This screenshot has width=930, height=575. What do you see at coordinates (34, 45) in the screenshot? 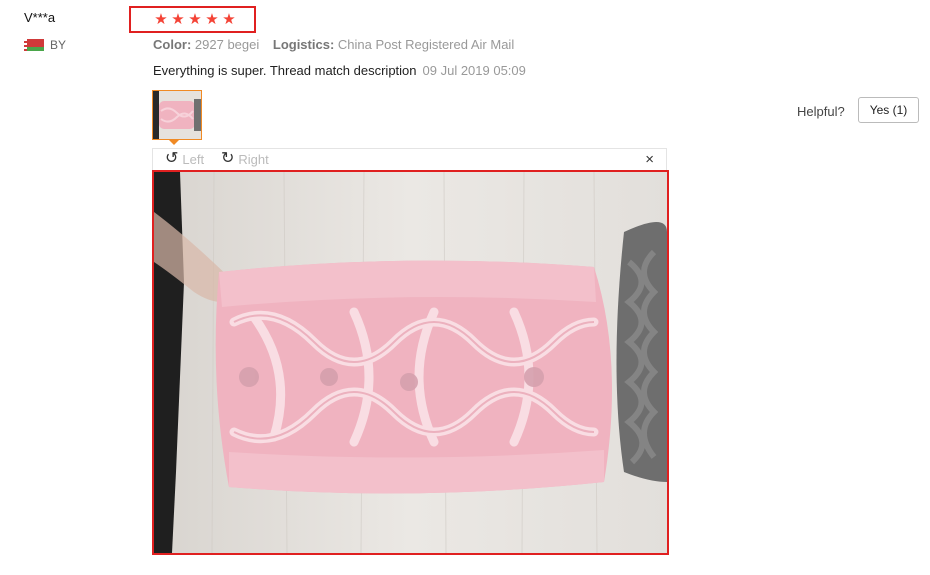
I see `flag-icon` at bounding box center [34, 45].